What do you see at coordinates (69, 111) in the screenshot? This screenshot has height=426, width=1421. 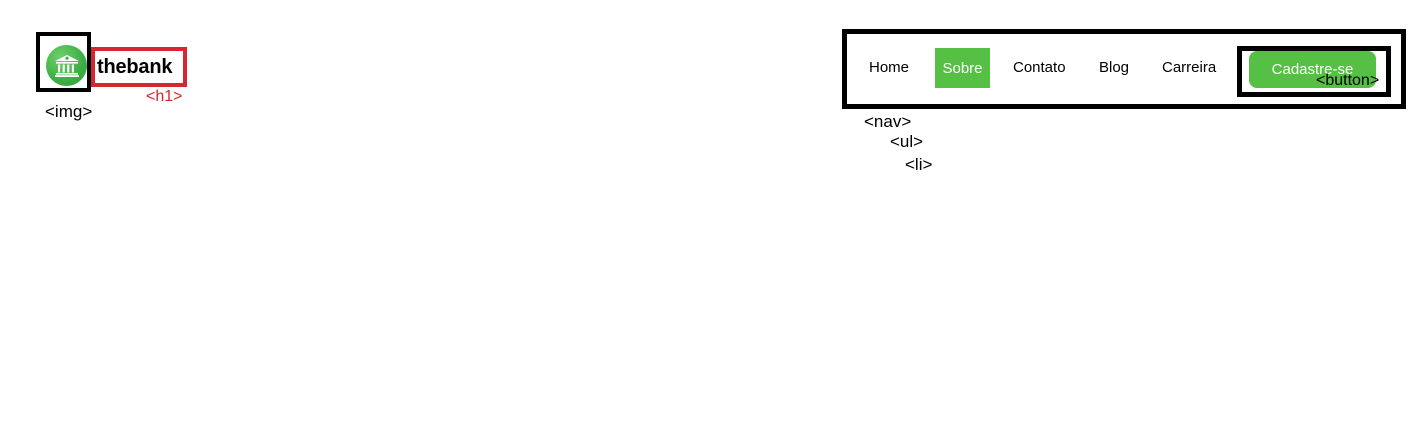 I see `img-tag-label: <img>` at bounding box center [69, 111].